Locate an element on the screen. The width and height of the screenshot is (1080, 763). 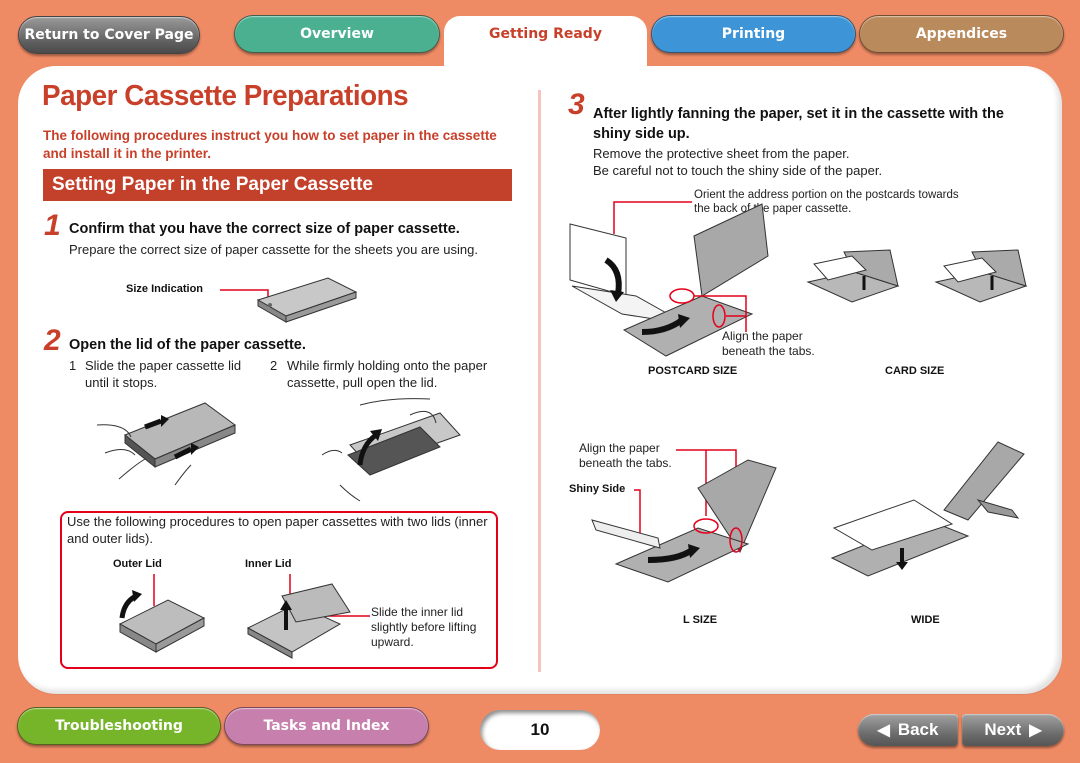
step-2-number: 2 is located at coordinates (52, 340).